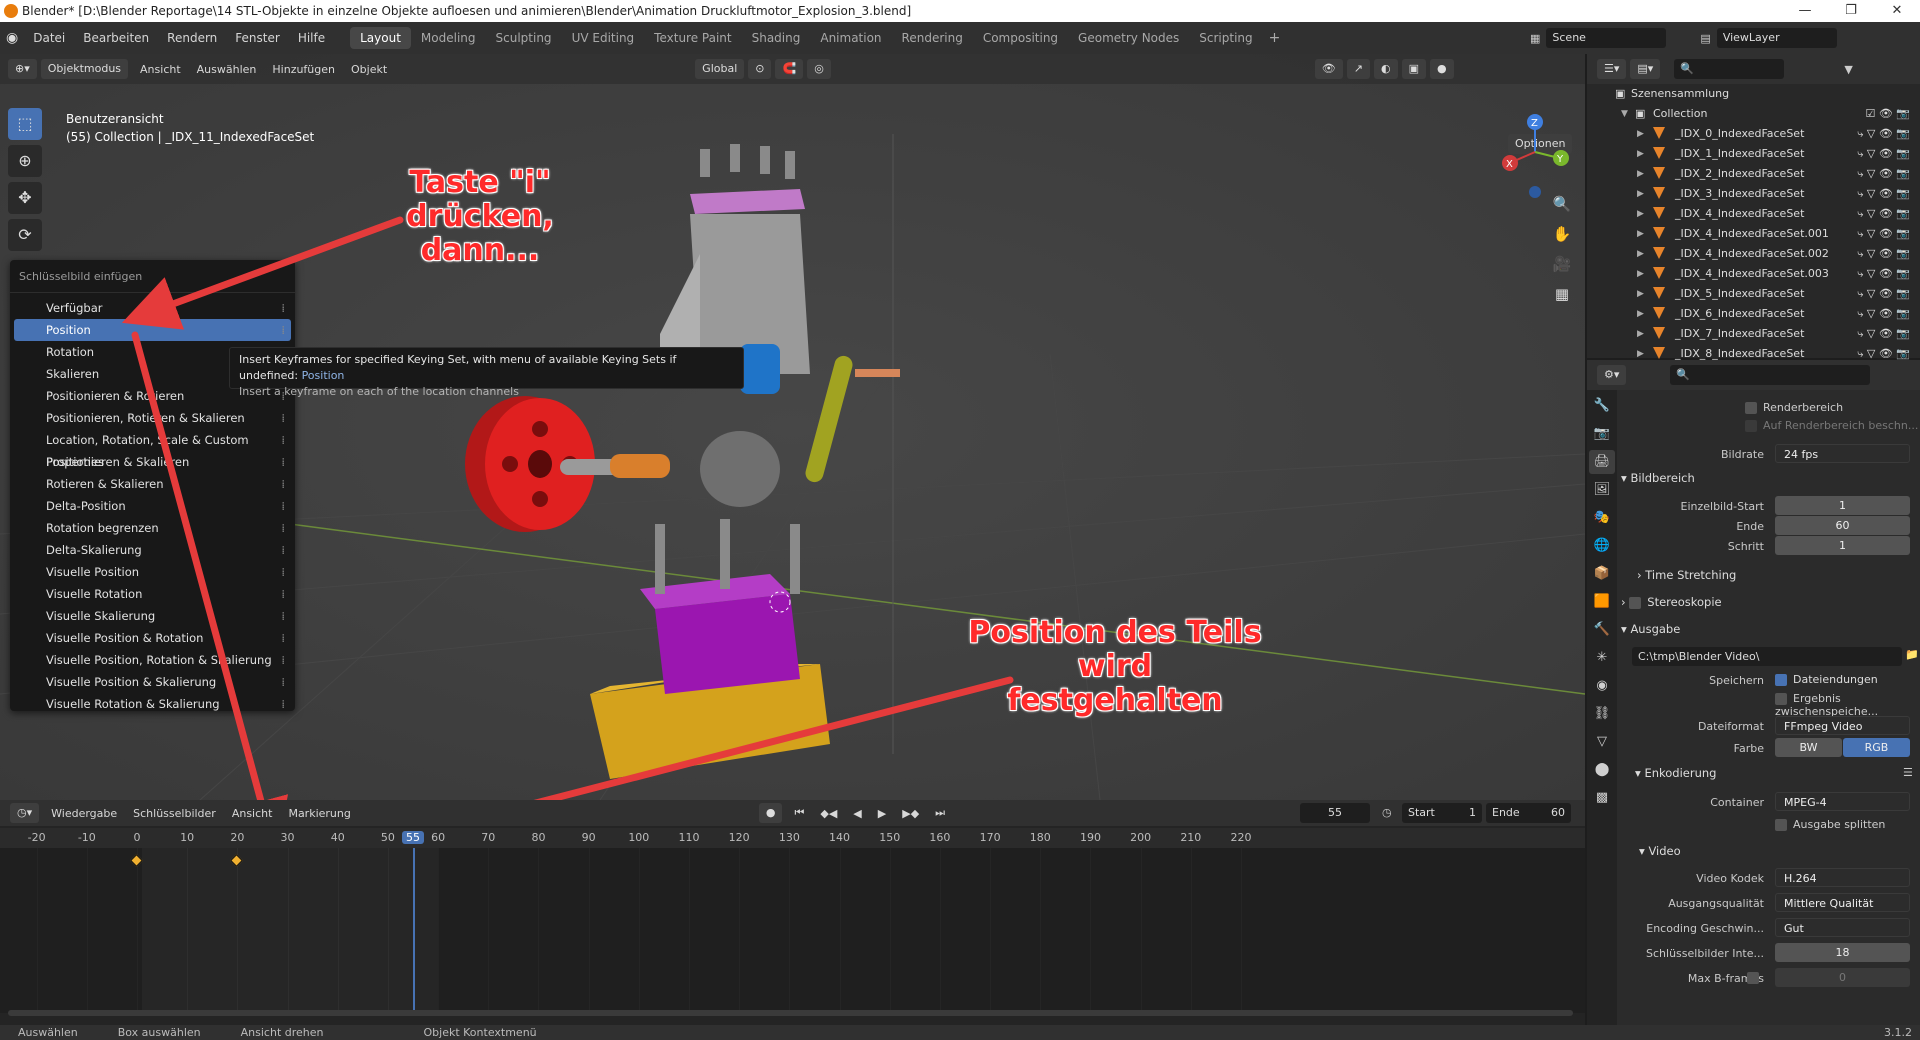  What do you see at coordinates (22, 69) in the screenshot?
I see `editor-type-icon: ⊕▾` at bounding box center [22, 69].